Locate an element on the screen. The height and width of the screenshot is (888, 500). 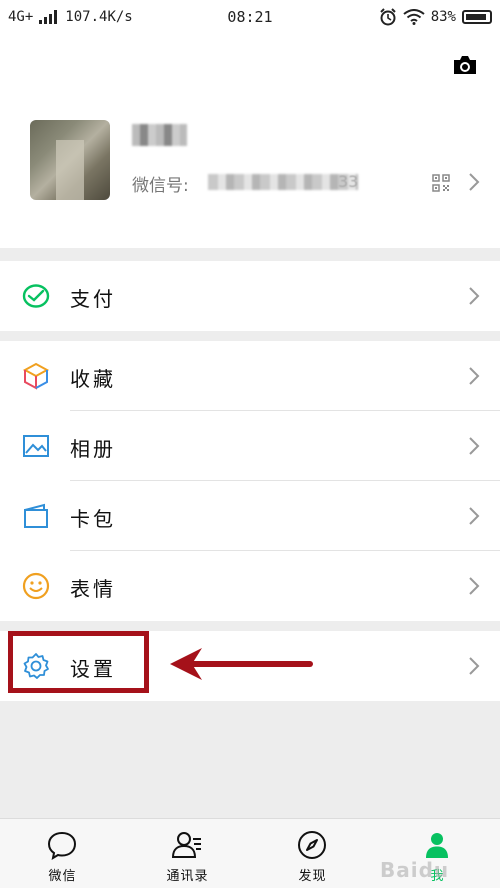
tab-label: 发现 is located at coordinates (312, 876).